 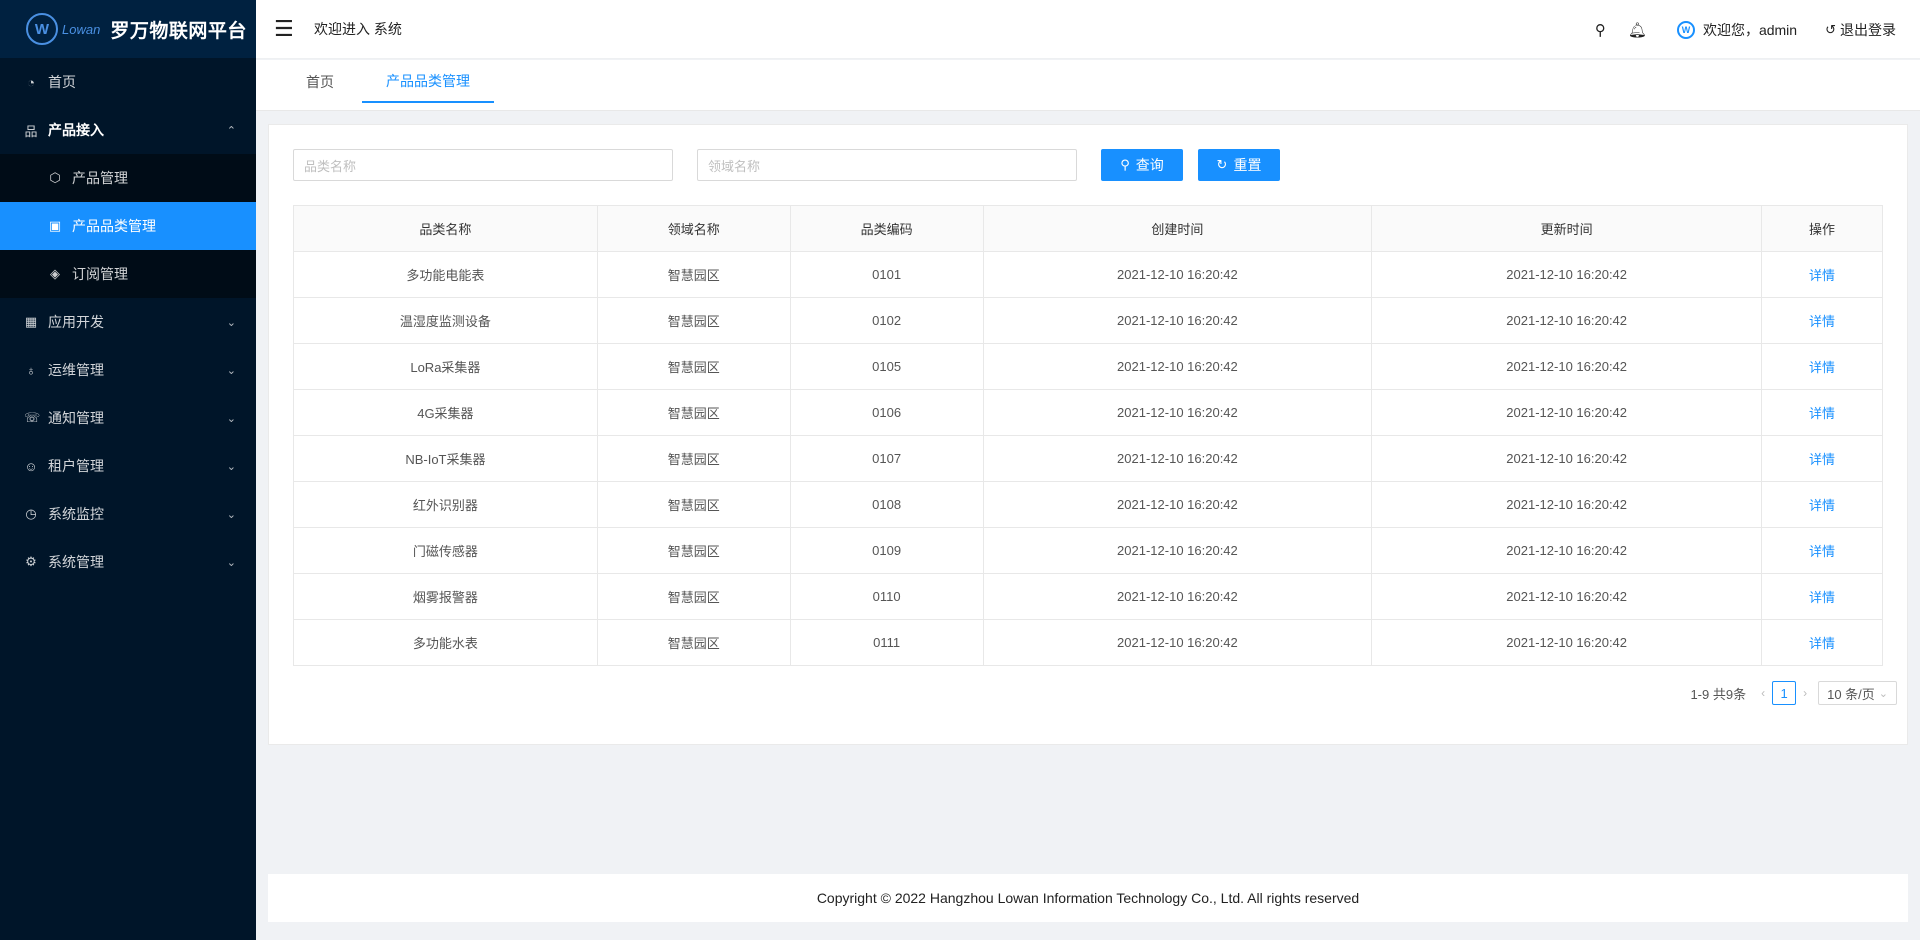 I want to click on logout-button: ↺ 退出登录, so click(x=1860, y=30).